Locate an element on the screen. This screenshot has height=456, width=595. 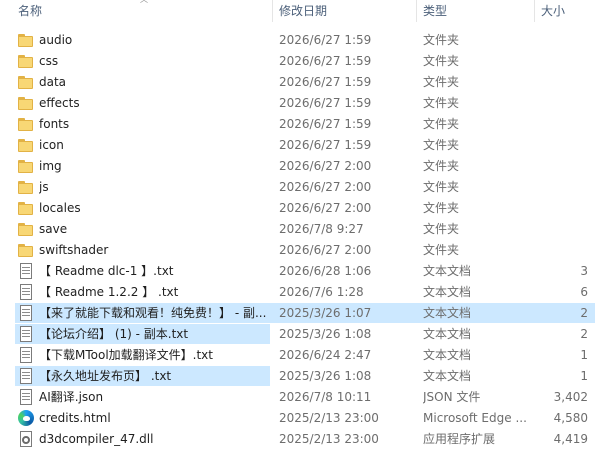
file-row: 【永久地址发布页】 .txt 2025/3/26 1:08 文本文档 1 is located at coordinates (297, 376).